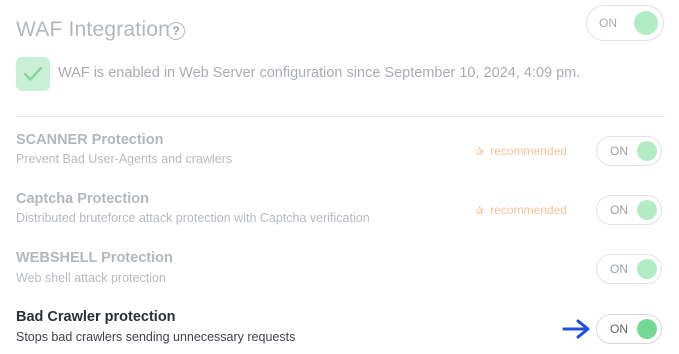 The image size is (679, 354). I want to click on webshell-protection-desc: Web shell attack protection, so click(91, 278).